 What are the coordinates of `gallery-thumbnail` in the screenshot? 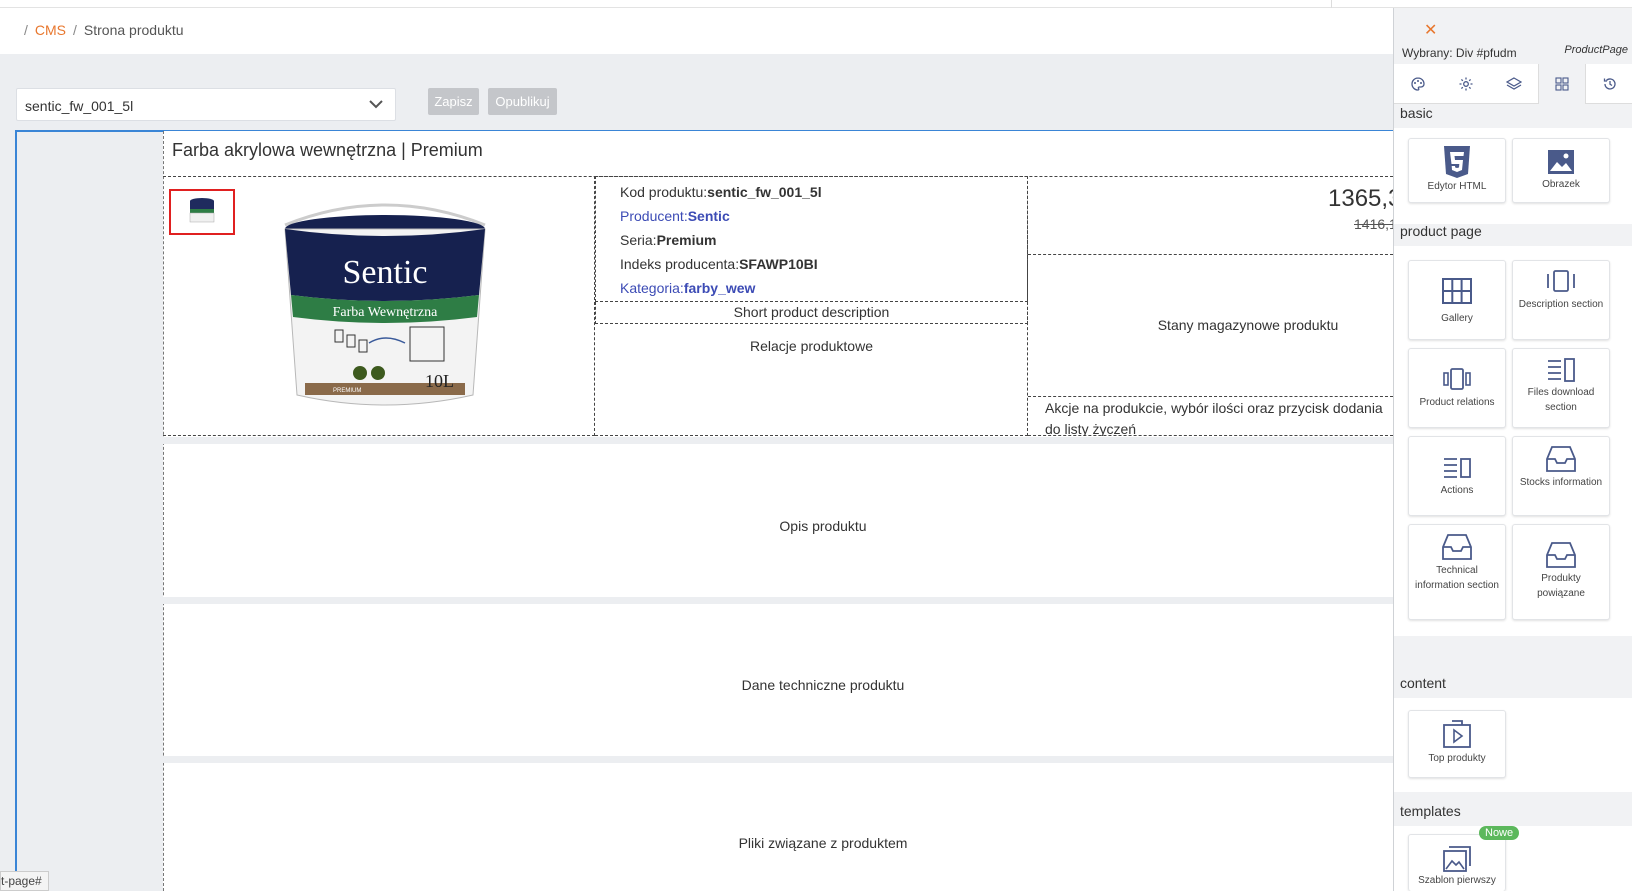 It's located at (202, 212).